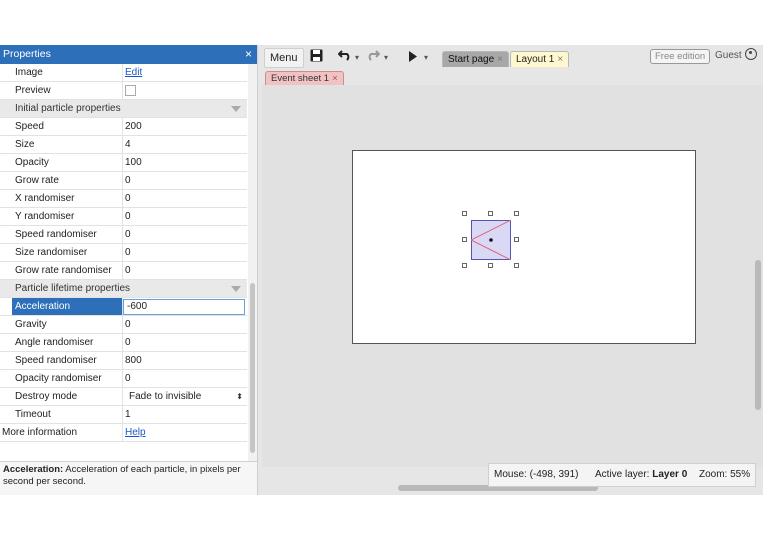 The height and width of the screenshot is (541, 763). I want to click on save-icon, so click(316, 57).